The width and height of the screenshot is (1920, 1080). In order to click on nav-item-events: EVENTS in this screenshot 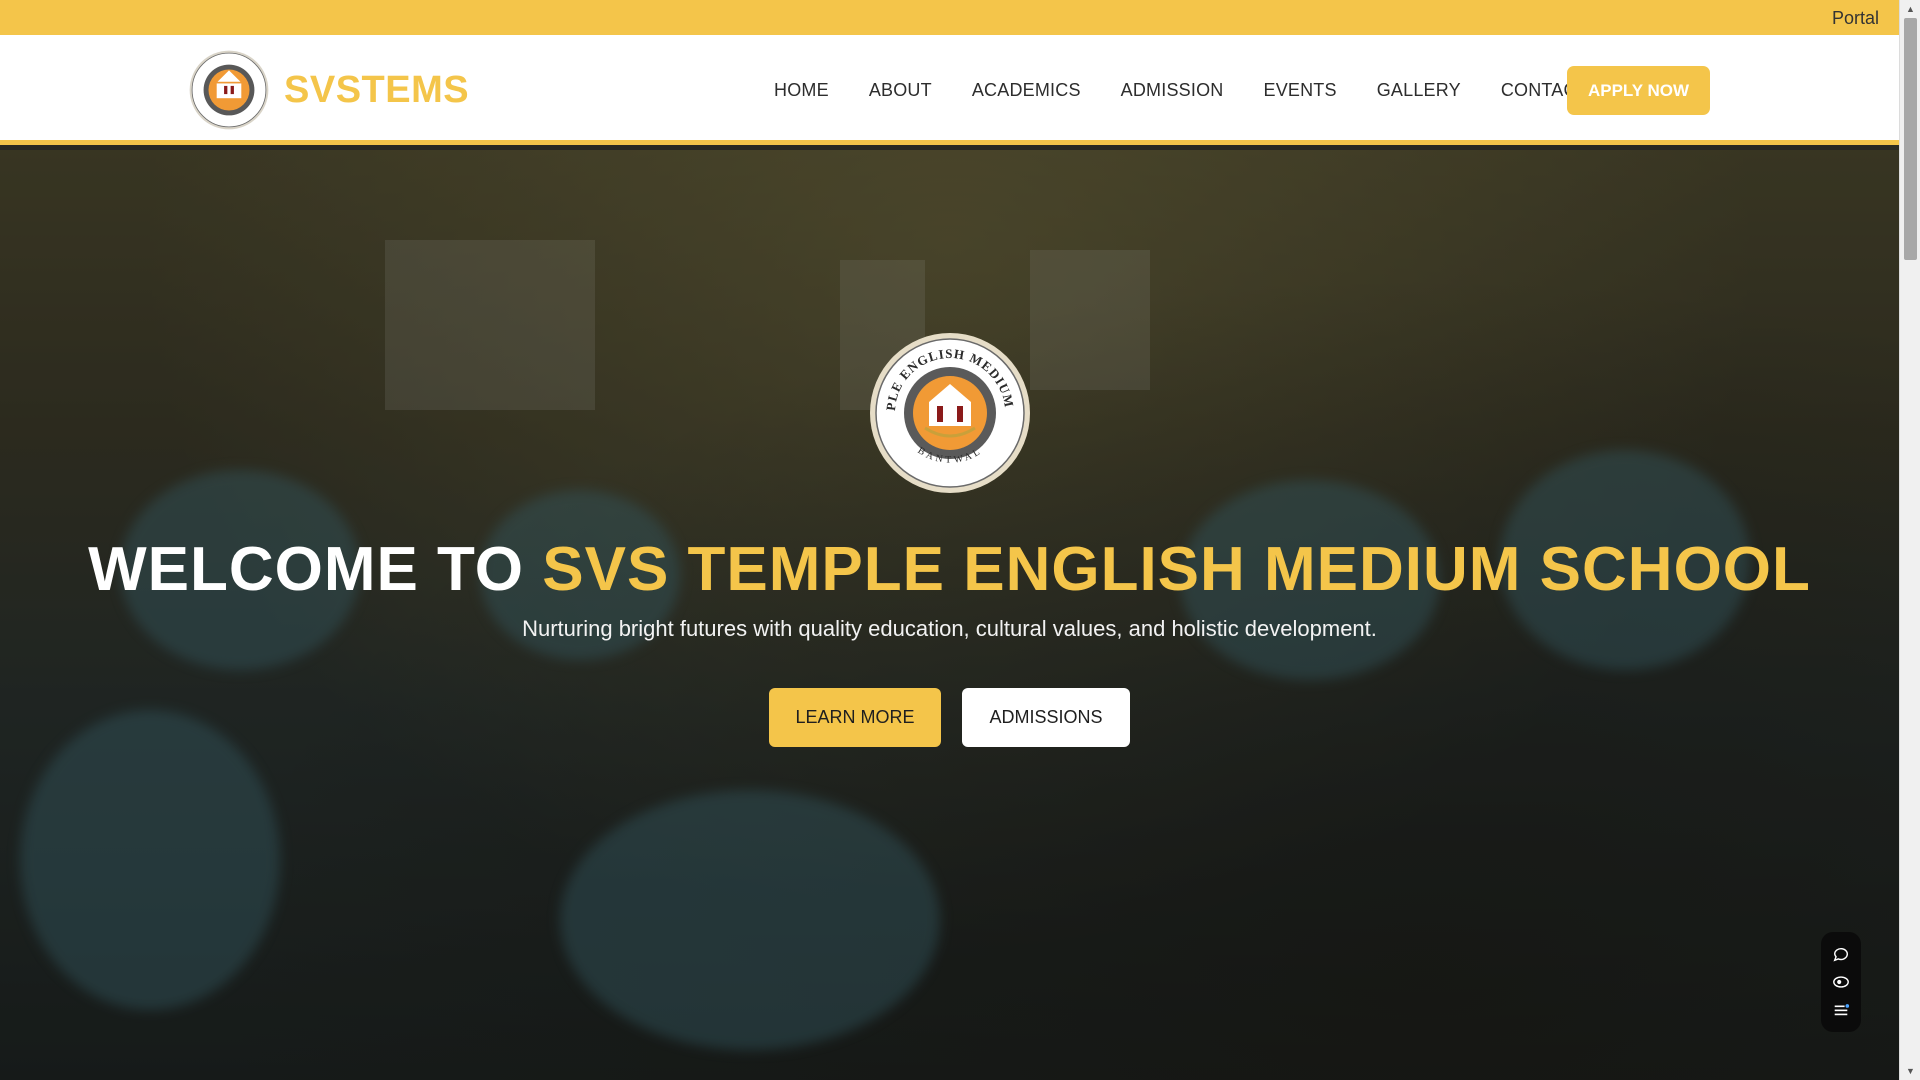, I will do `click(1299, 90)`.